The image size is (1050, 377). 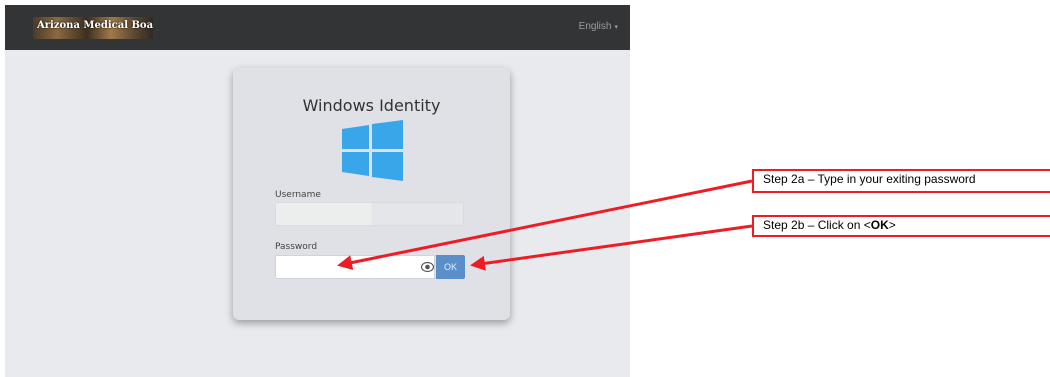 I want to click on callout-arrows, so click(x=545, y=225).